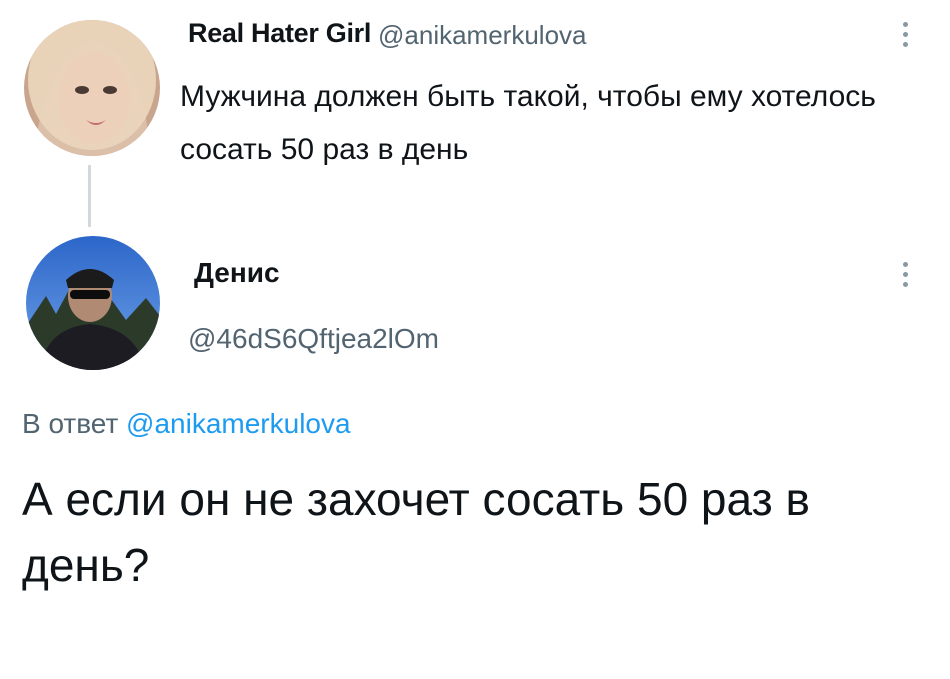 This screenshot has height=679, width=950. Describe the element at coordinates (482, 35) in the screenshot. I see `original-author-handle: @anikamerkulova` at that location.